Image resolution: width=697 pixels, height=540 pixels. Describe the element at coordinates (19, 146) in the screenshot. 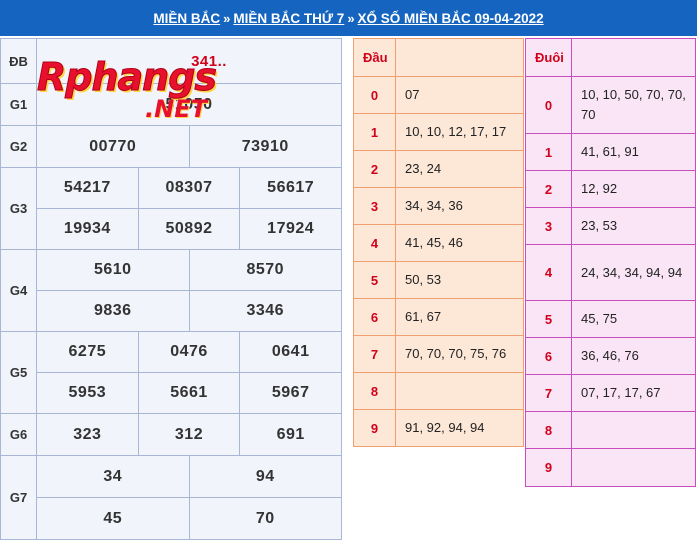

I see `prize-label: G2` at that location.